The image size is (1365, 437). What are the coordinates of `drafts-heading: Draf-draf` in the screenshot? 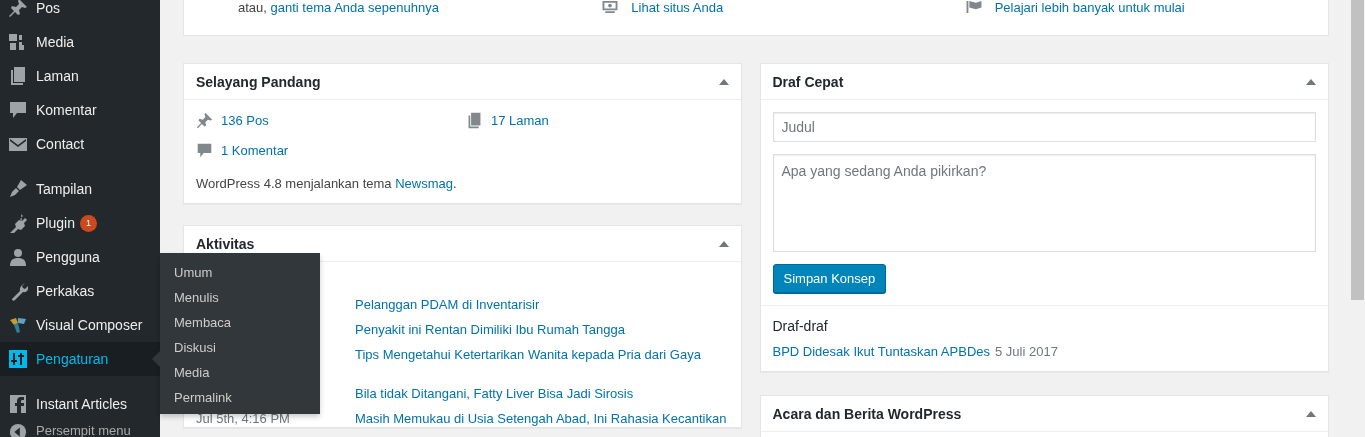 It's located at (800, 326).